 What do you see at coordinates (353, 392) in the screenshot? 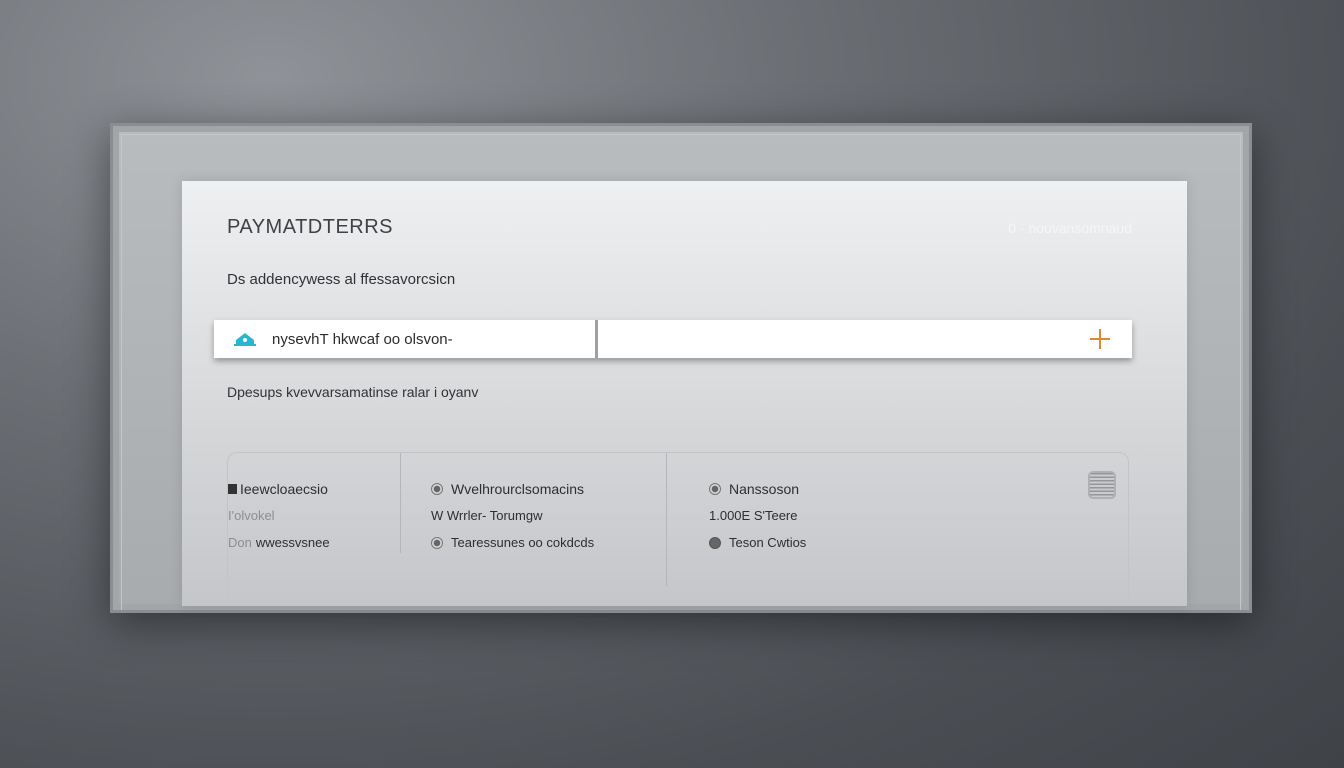
I see `section-description: Dpesups kvevvarsamatinse ralar i oyanv` at bounding box center [353, 392].